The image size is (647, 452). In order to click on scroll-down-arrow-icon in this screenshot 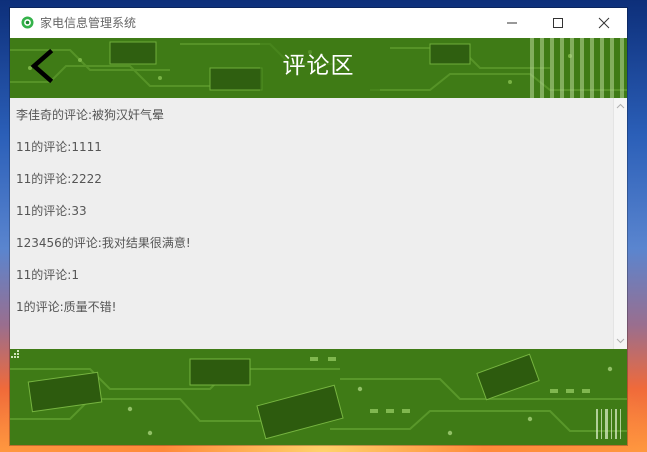, I will do `click(620, 340)`.